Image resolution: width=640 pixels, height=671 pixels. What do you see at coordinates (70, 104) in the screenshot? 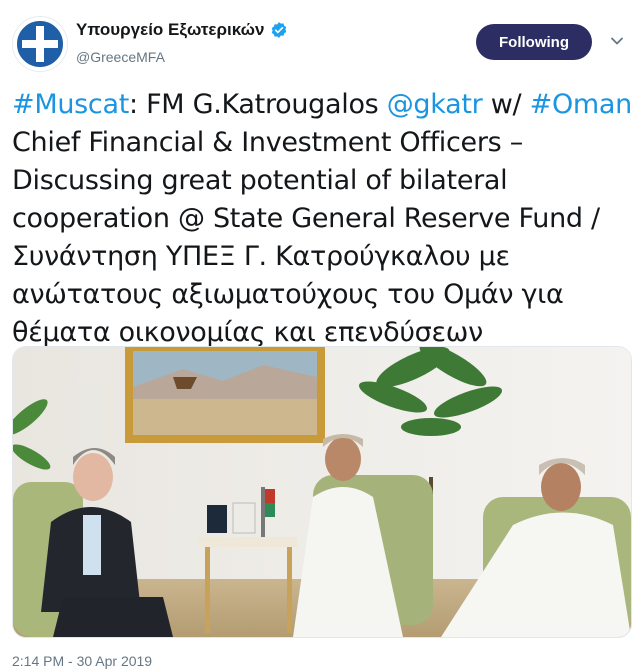
I see `hashtag-link: #Muscat` at bounding box center [70, 104].